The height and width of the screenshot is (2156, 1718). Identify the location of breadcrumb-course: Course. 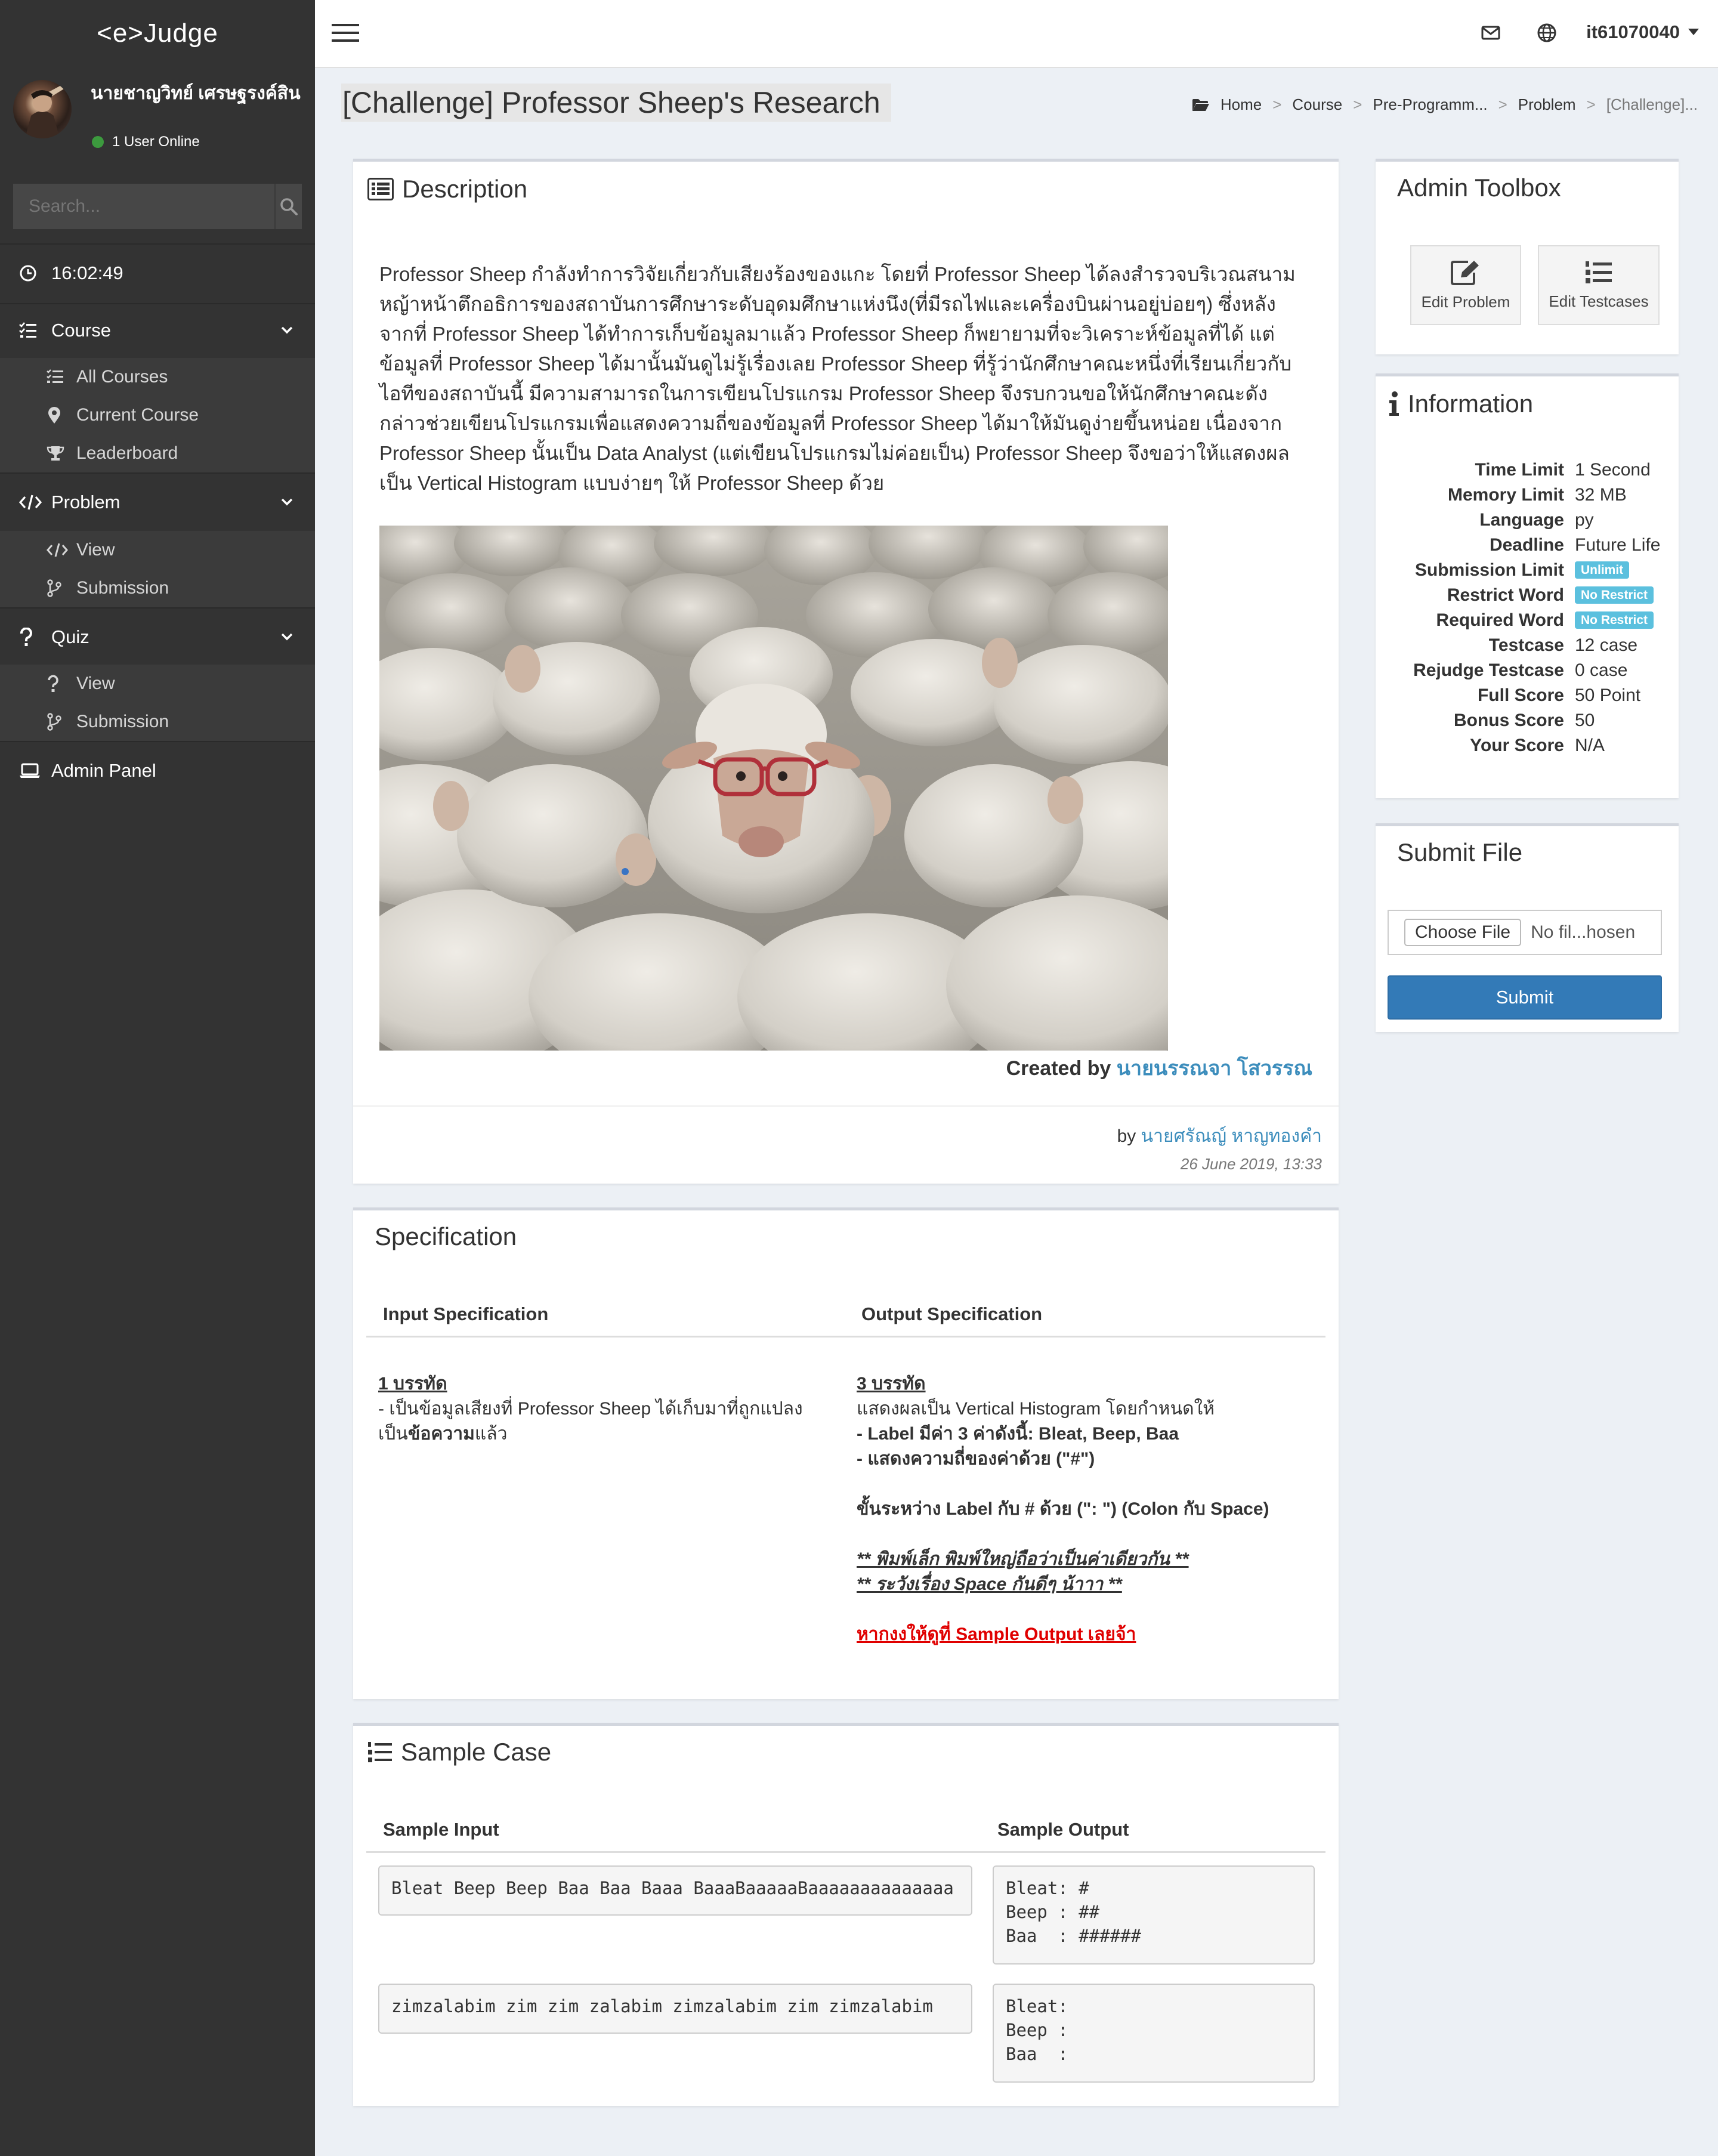
(1317, 105).